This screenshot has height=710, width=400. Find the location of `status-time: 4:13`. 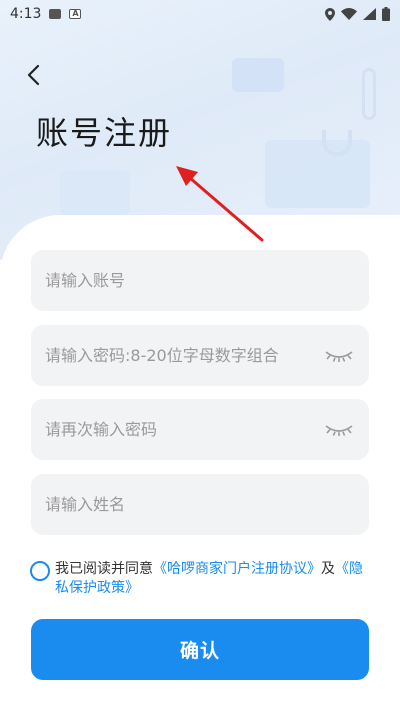

status-time: 4:13 is located at coordinates (26, 14).